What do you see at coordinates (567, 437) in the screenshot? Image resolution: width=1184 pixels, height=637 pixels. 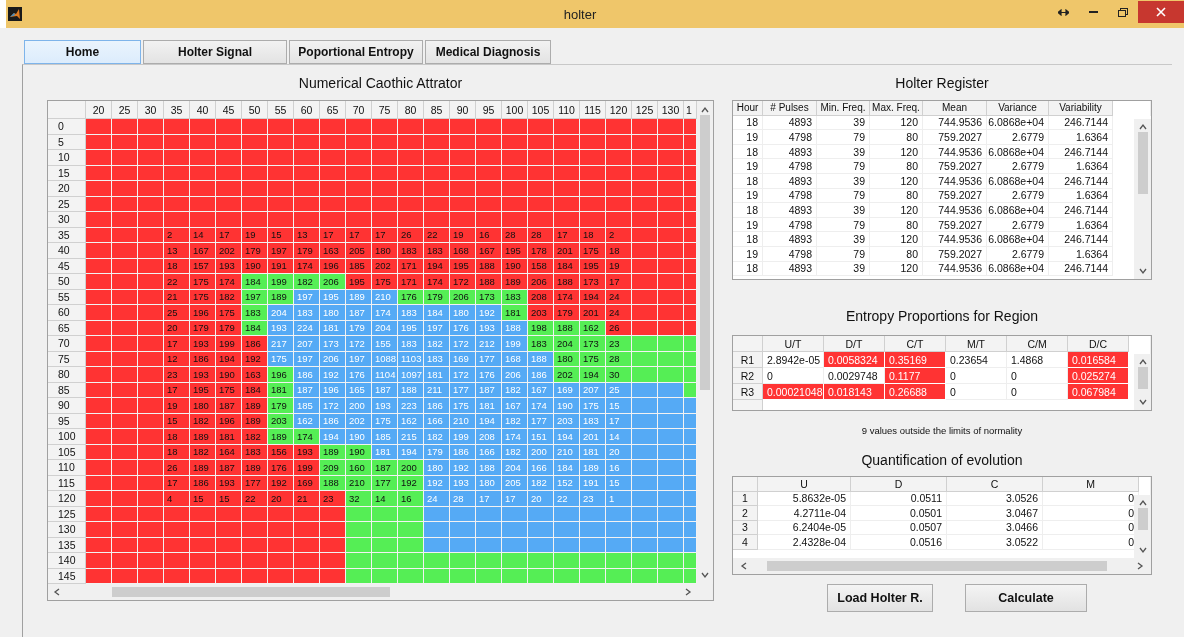 I see `table-cell: 194` at bounding box center [567, 437].